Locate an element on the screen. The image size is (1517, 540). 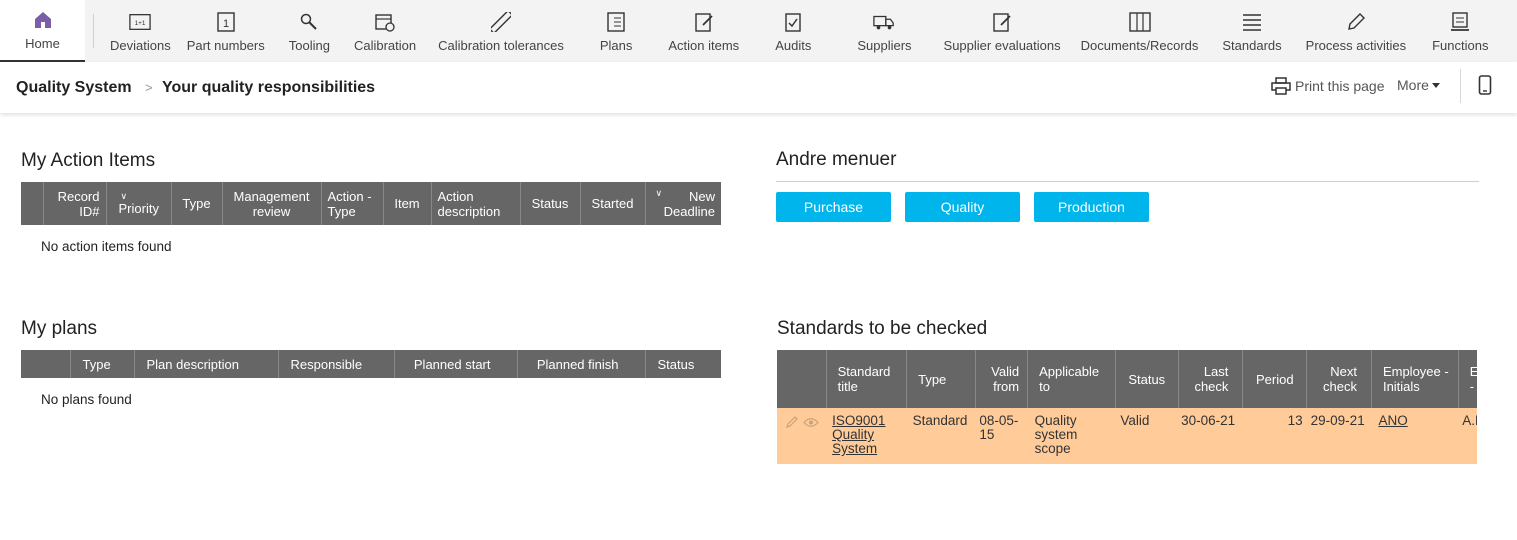
nav-suppliers: Suppliers is located at coordinates (884, 31).